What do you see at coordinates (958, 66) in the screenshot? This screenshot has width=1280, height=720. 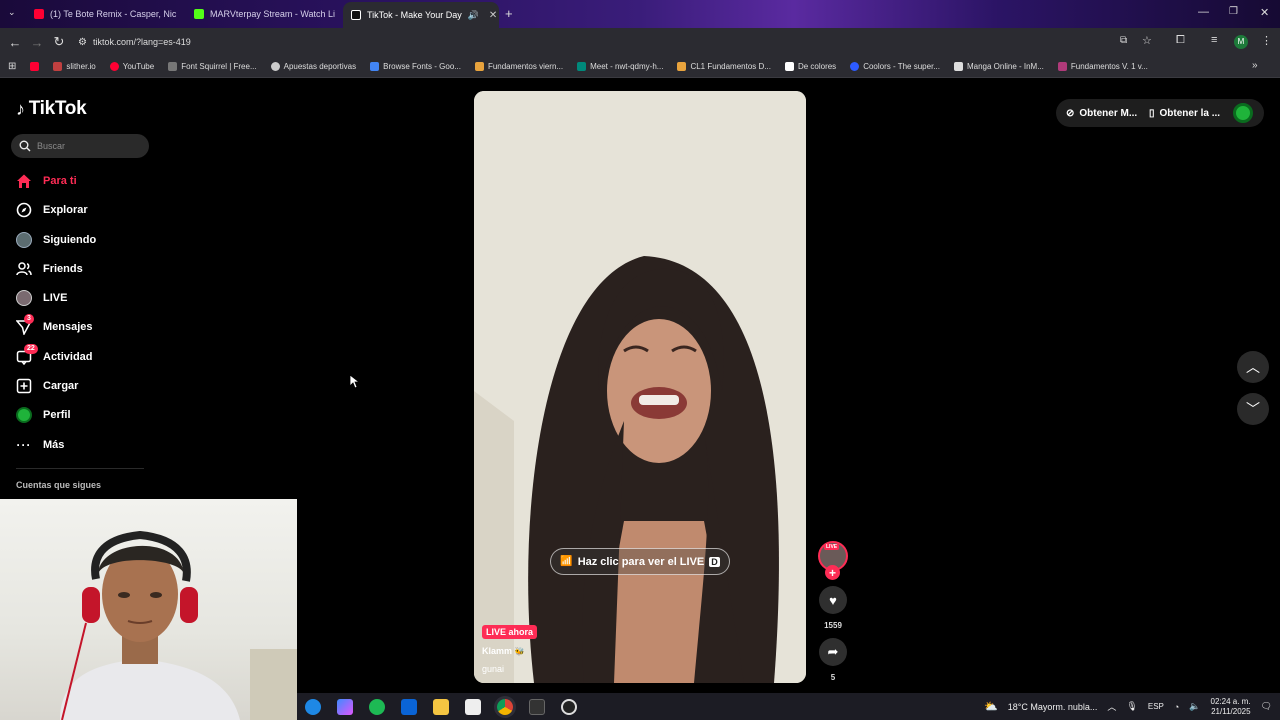 I see `manga-icon` at bounding box center [958, 66].